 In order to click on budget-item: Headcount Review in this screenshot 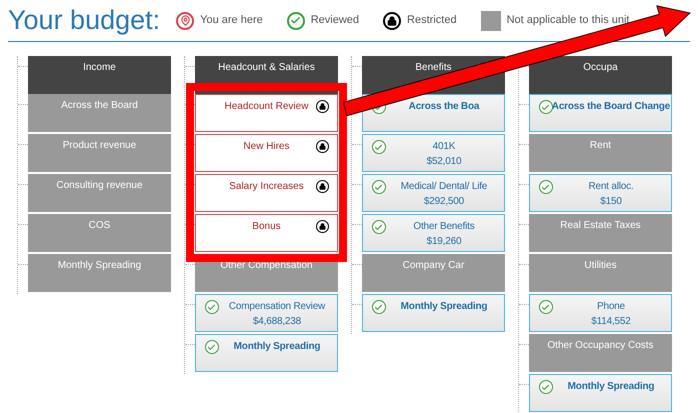, I will do `click(266, 113)`.